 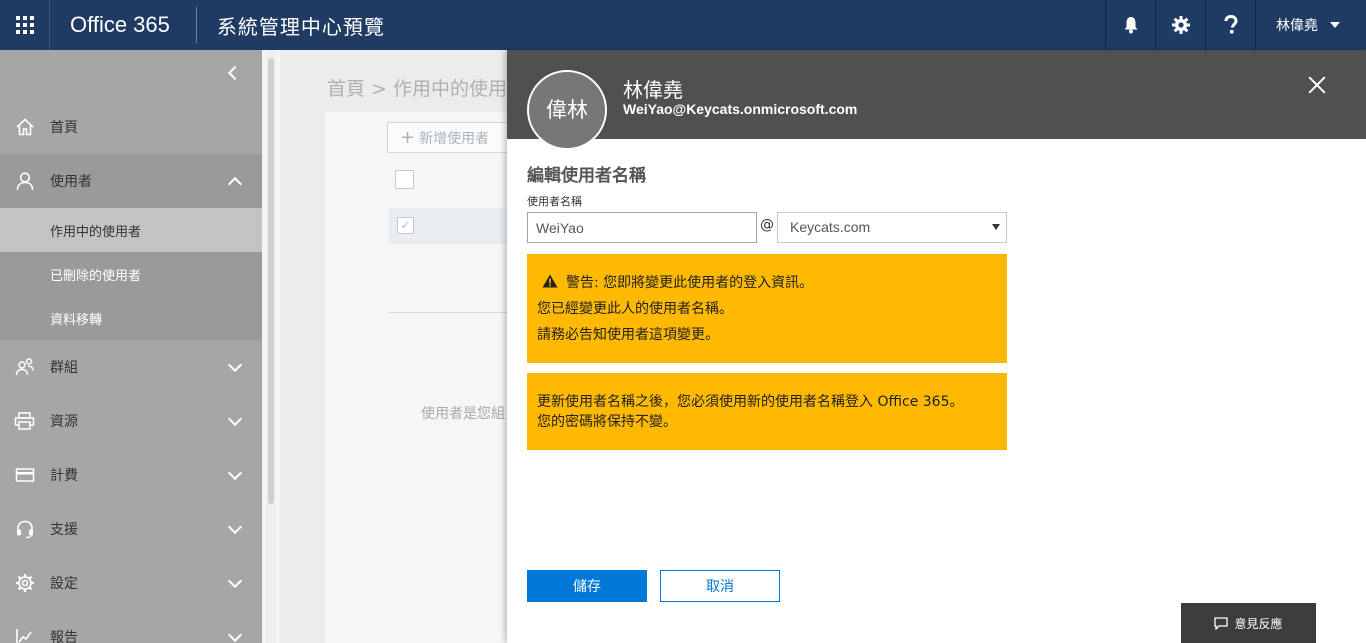 I want to click on info-line-2: 您的密碼將保持不變。, so click(x=607, y=422).